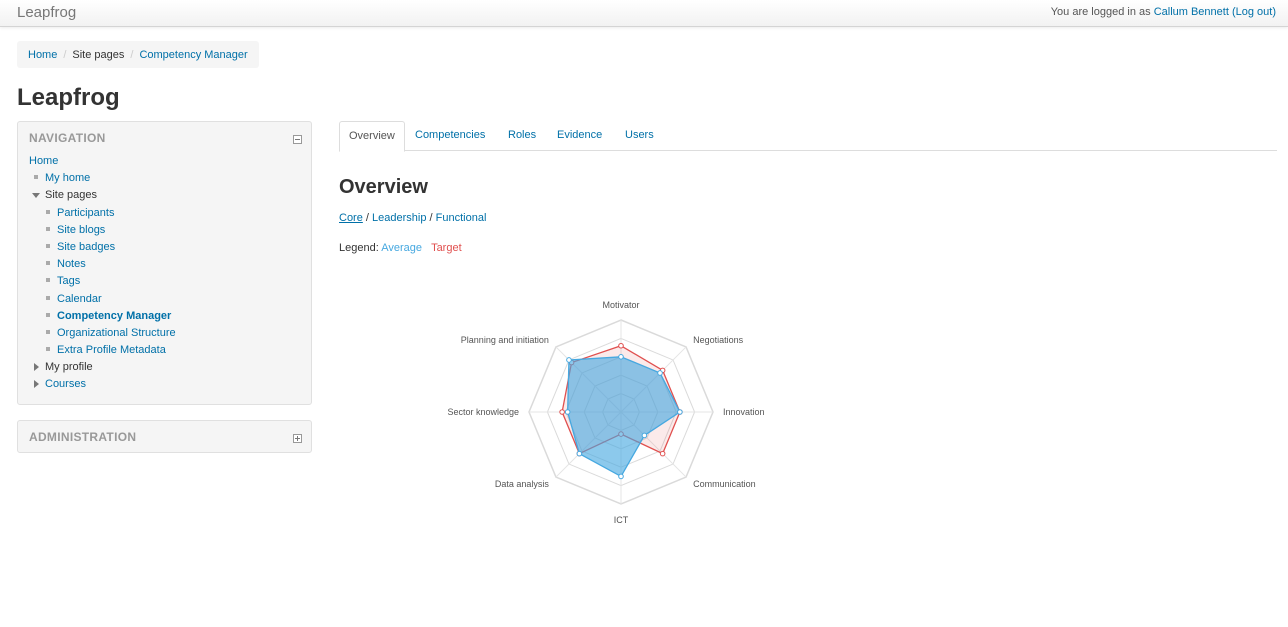 Image resolution: width=1288 pixels, height=627 pixels. What do you see at coordinates (102, 281) in the screenshot?
I see `nav-item-tags: Tags` at bounding box center [102, 281].